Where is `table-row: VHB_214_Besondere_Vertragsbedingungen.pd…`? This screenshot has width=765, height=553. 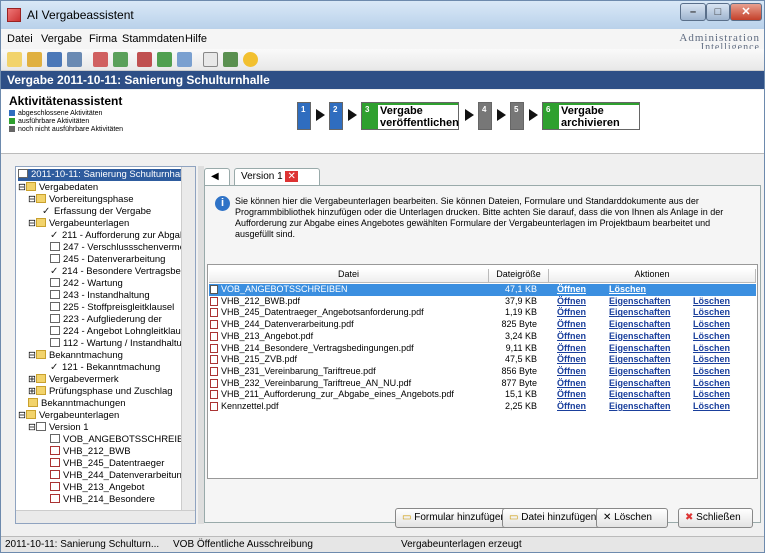
table-row: VHB_214_Besondere_Vertragsbedingungen.pd… is located at coordinates (482, 349).